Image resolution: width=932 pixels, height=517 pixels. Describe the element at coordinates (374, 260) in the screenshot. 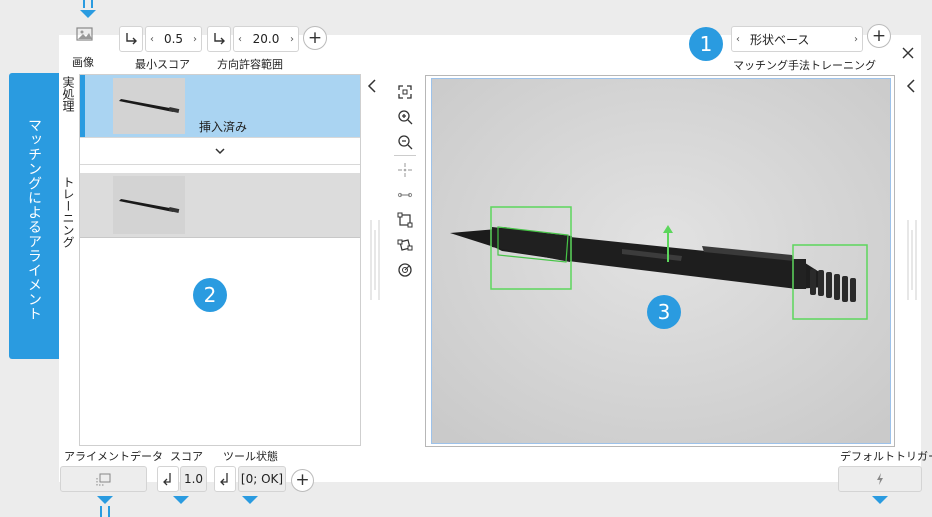

I see `splitter-handle` at that location.